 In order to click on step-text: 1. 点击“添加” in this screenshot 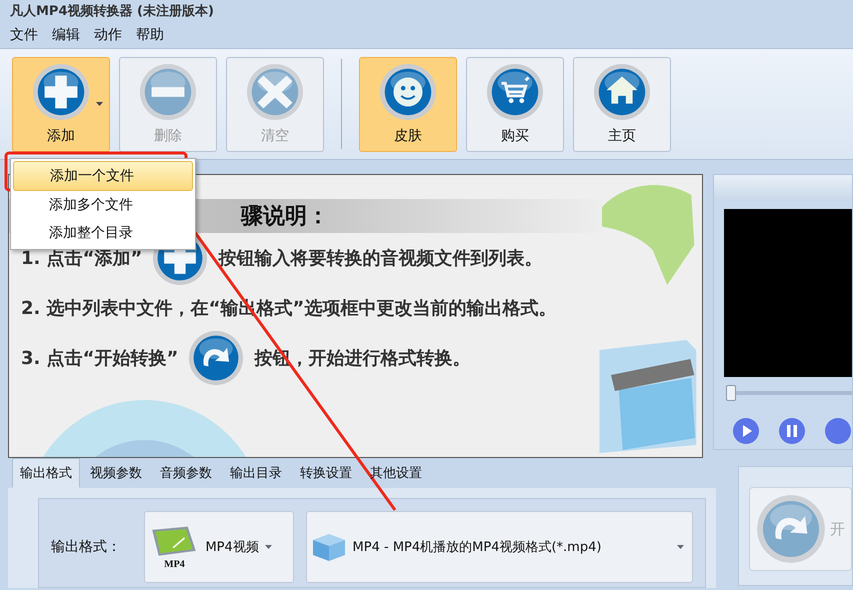, I will do `click(81, 258)`.